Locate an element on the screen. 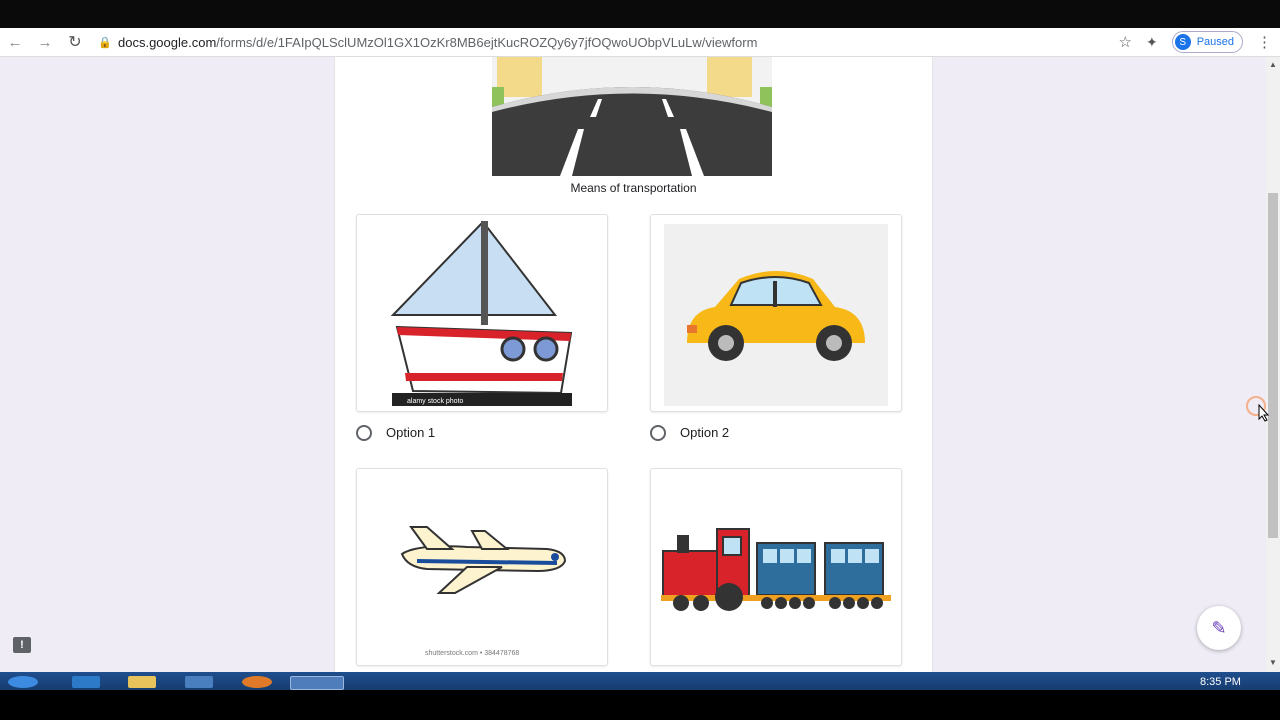 The height and width of the screenshot is (720, 1280). toolbar-right: ☆ ✦ S Paused ⋮ is located at coordinates (1195, 42).